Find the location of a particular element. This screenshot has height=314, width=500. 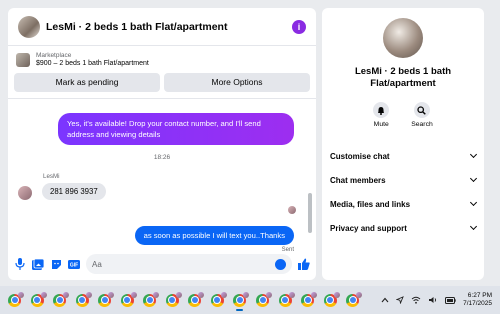

customise-chat-item: Customise chat is located at coordinates (403, 156).